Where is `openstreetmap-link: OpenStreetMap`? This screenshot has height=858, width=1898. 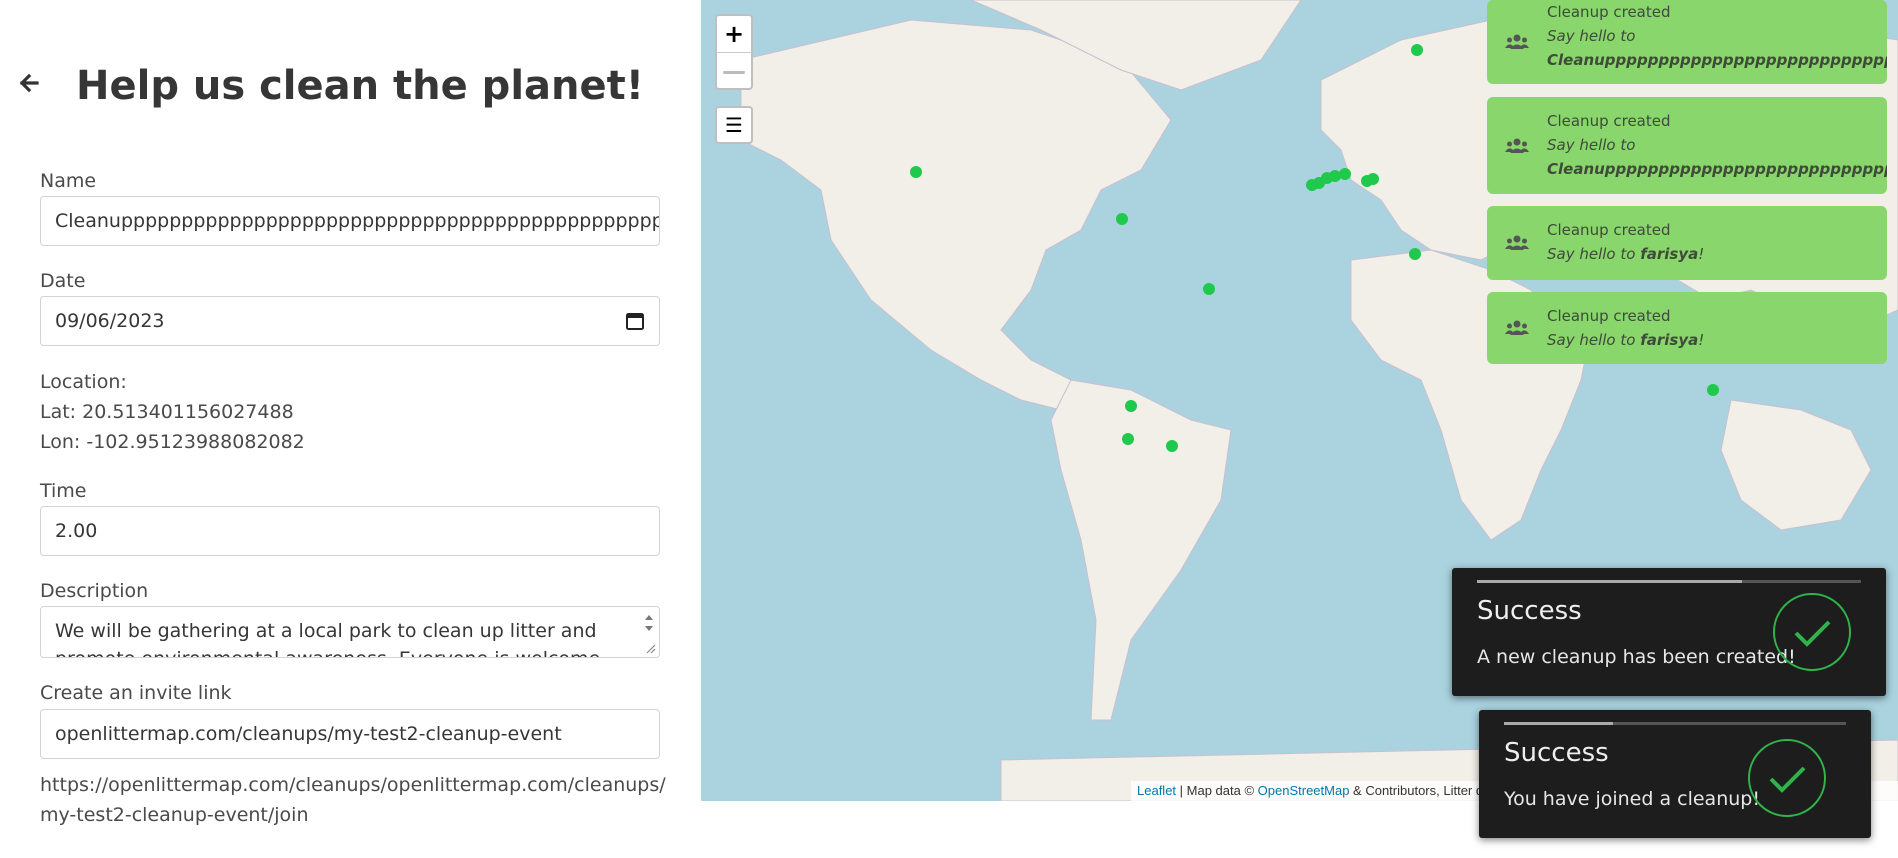
openstreetmap-link: OpenStreetMap is located at coordinates (1304, 790).